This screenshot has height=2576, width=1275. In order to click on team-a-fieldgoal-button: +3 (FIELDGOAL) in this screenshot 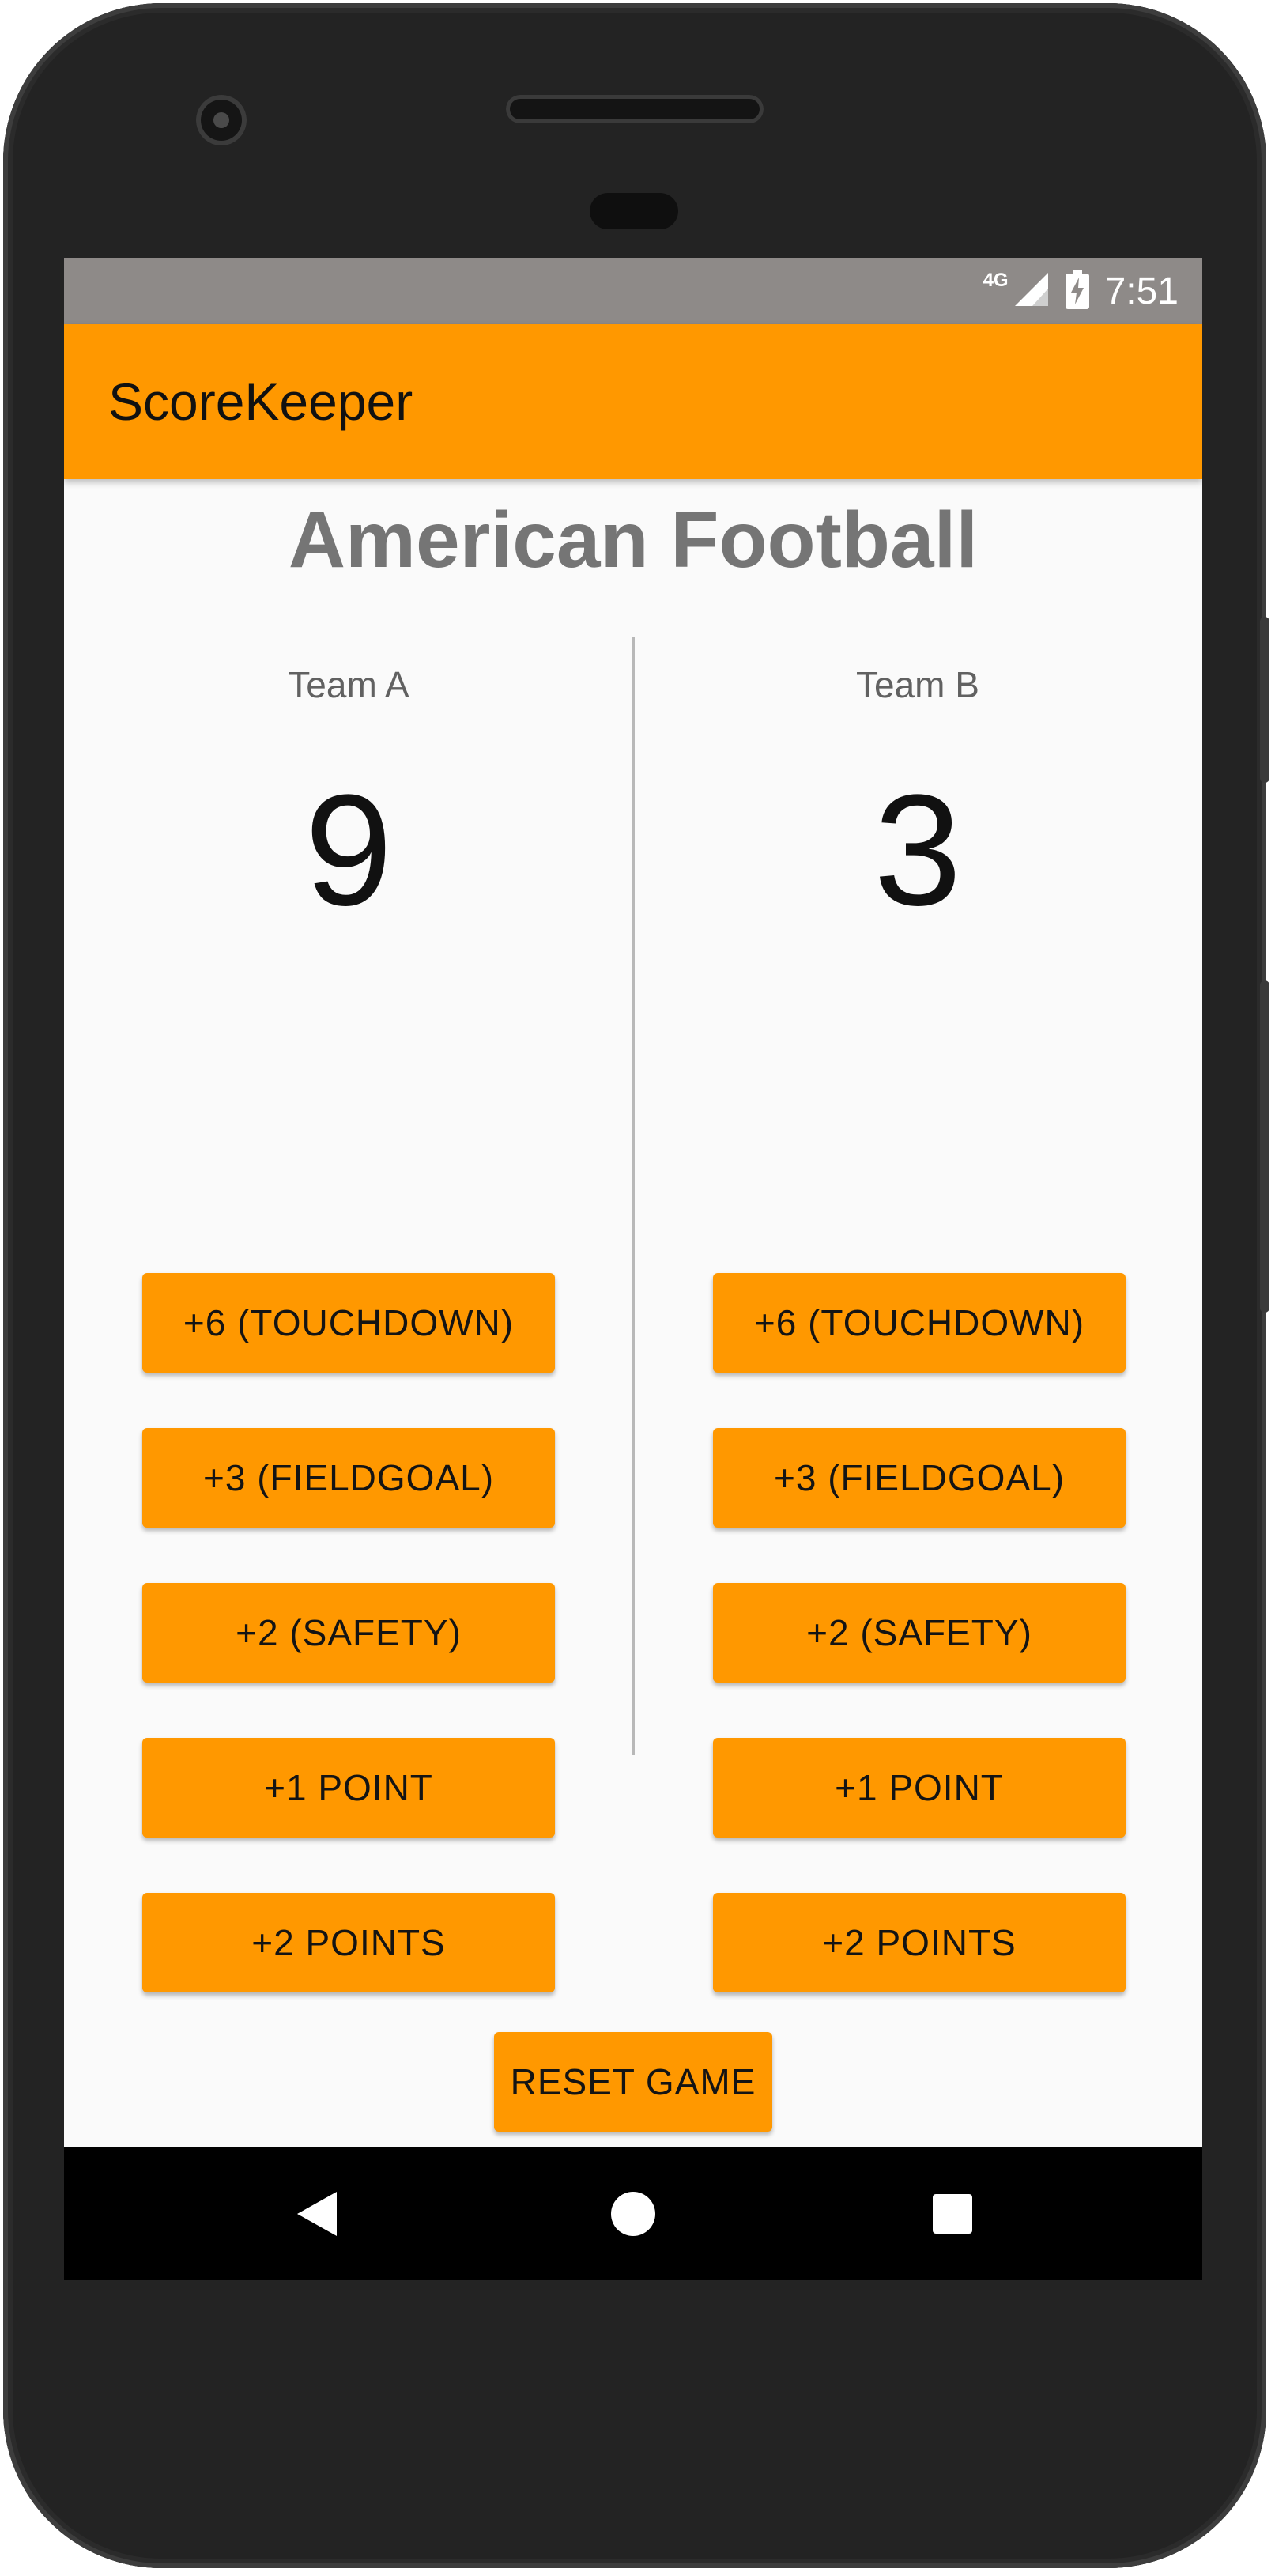, I will do `click(348, 1478)`.